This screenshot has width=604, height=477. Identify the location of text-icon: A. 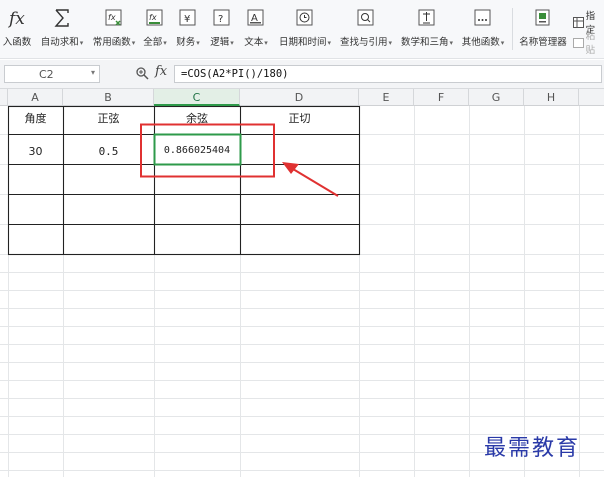
(256, 18).